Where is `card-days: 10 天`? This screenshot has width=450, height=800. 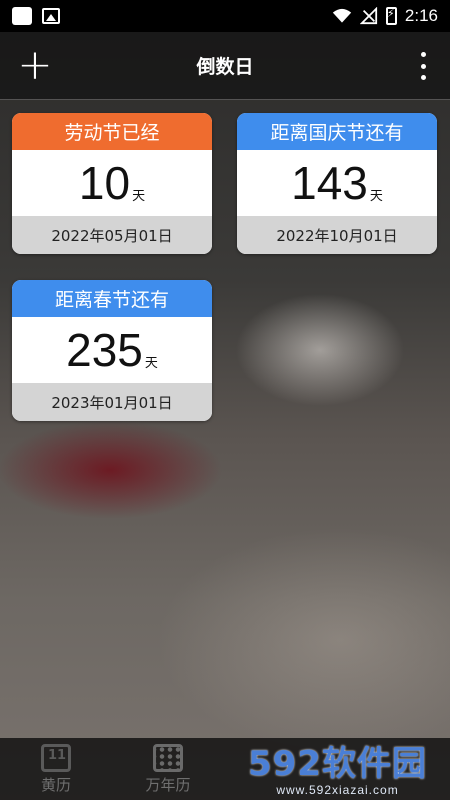
card-days: 10 天 is located at coordinates (112, 183).